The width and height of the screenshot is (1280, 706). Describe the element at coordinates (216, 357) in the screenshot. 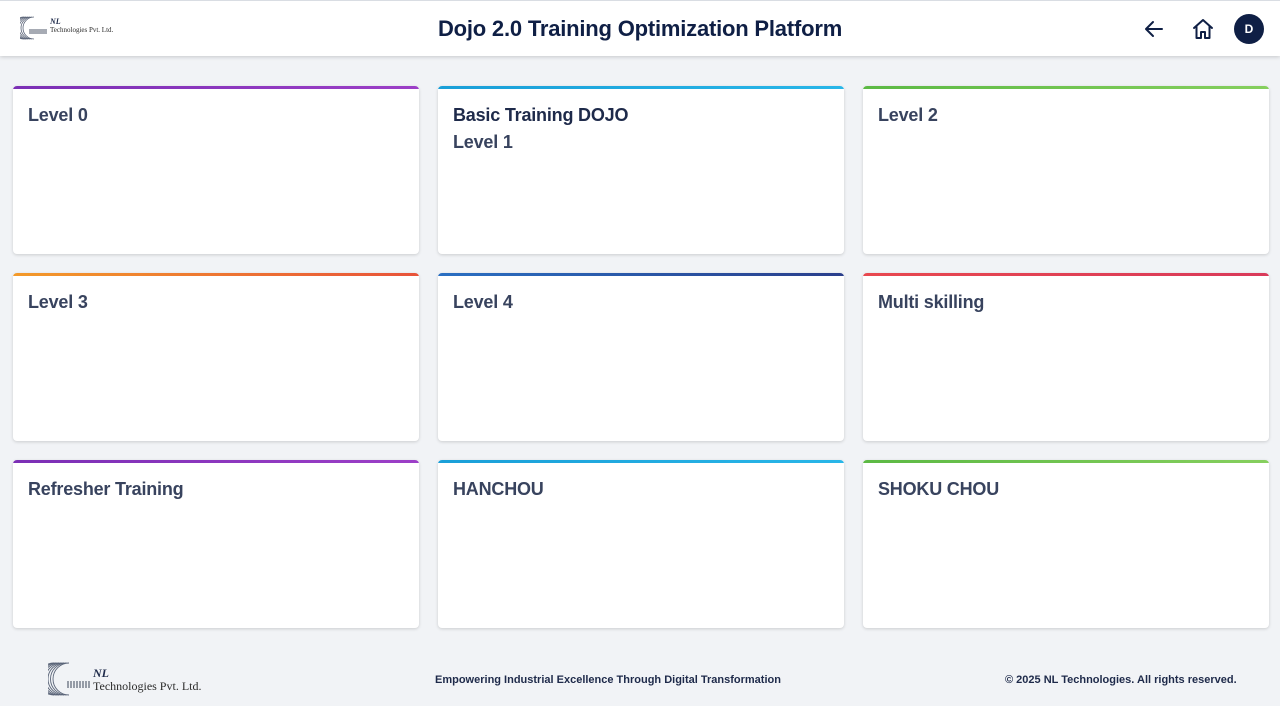

I see `card-level-3: Level 3` at that location.